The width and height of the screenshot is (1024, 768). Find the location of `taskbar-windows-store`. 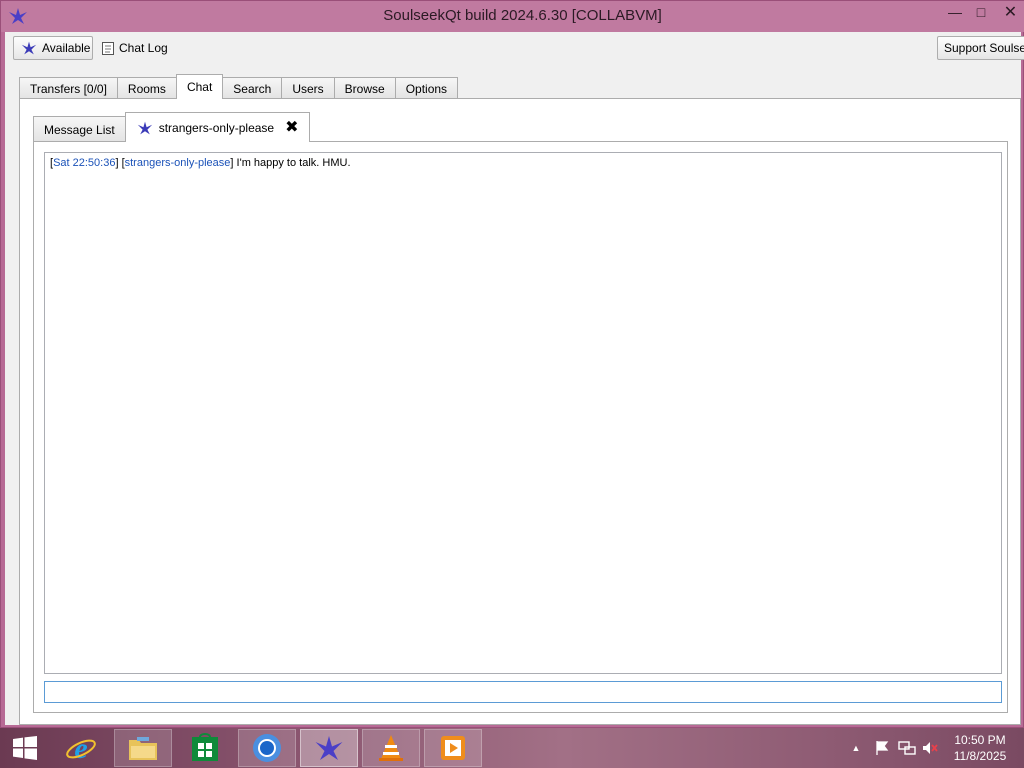

taskbar-windows-store is located at coordinates (205, 748).